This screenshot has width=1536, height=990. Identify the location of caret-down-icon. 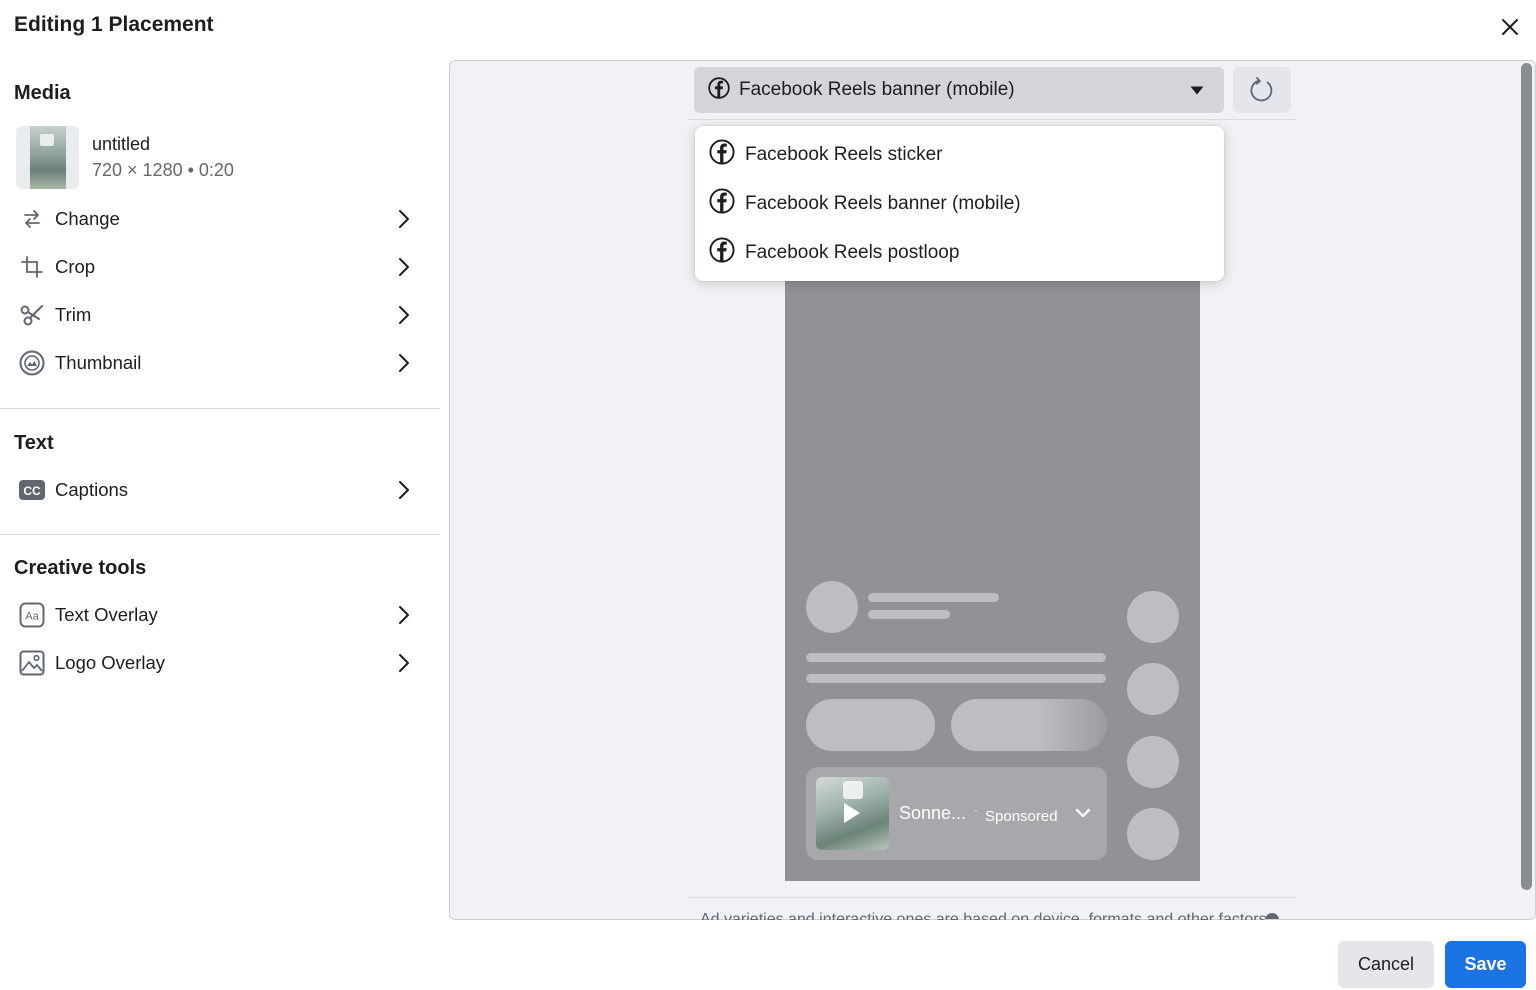
(1197, 90).